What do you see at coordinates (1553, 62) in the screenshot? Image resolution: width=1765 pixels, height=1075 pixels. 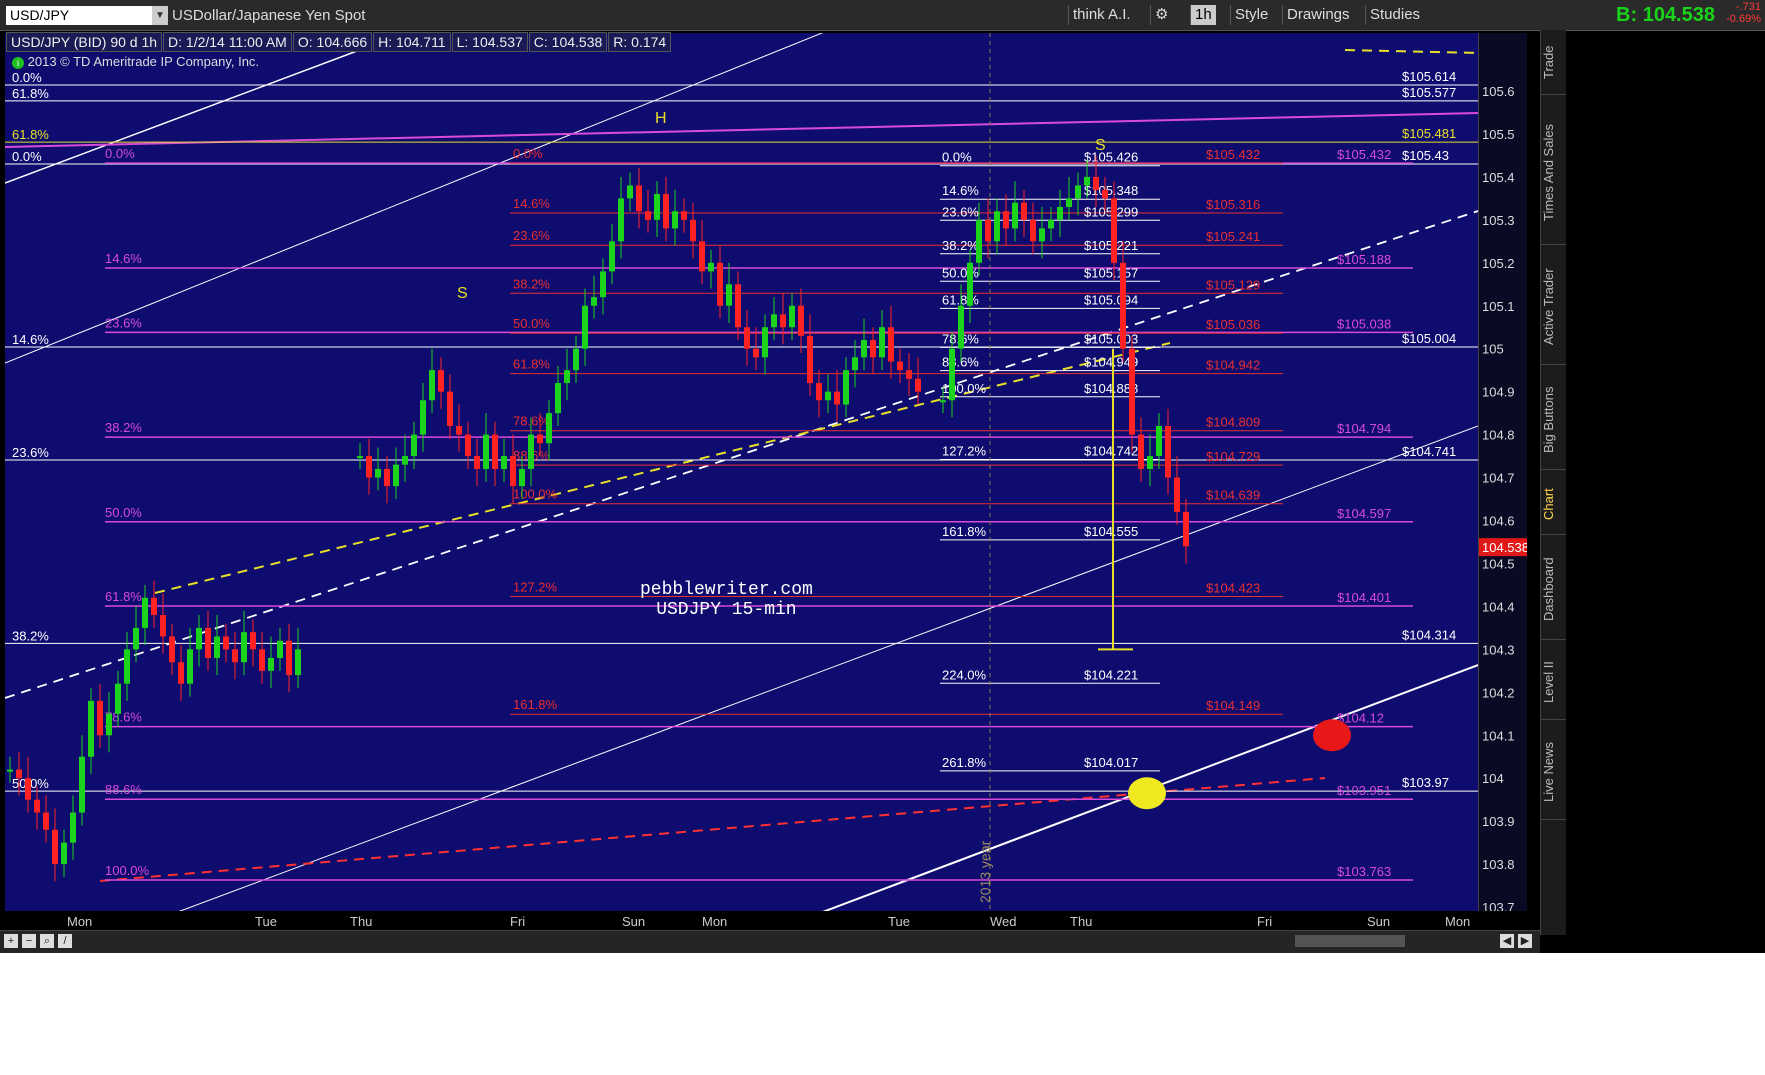 I see `tab-trade: Trade` at bounding box center [1553, 62].